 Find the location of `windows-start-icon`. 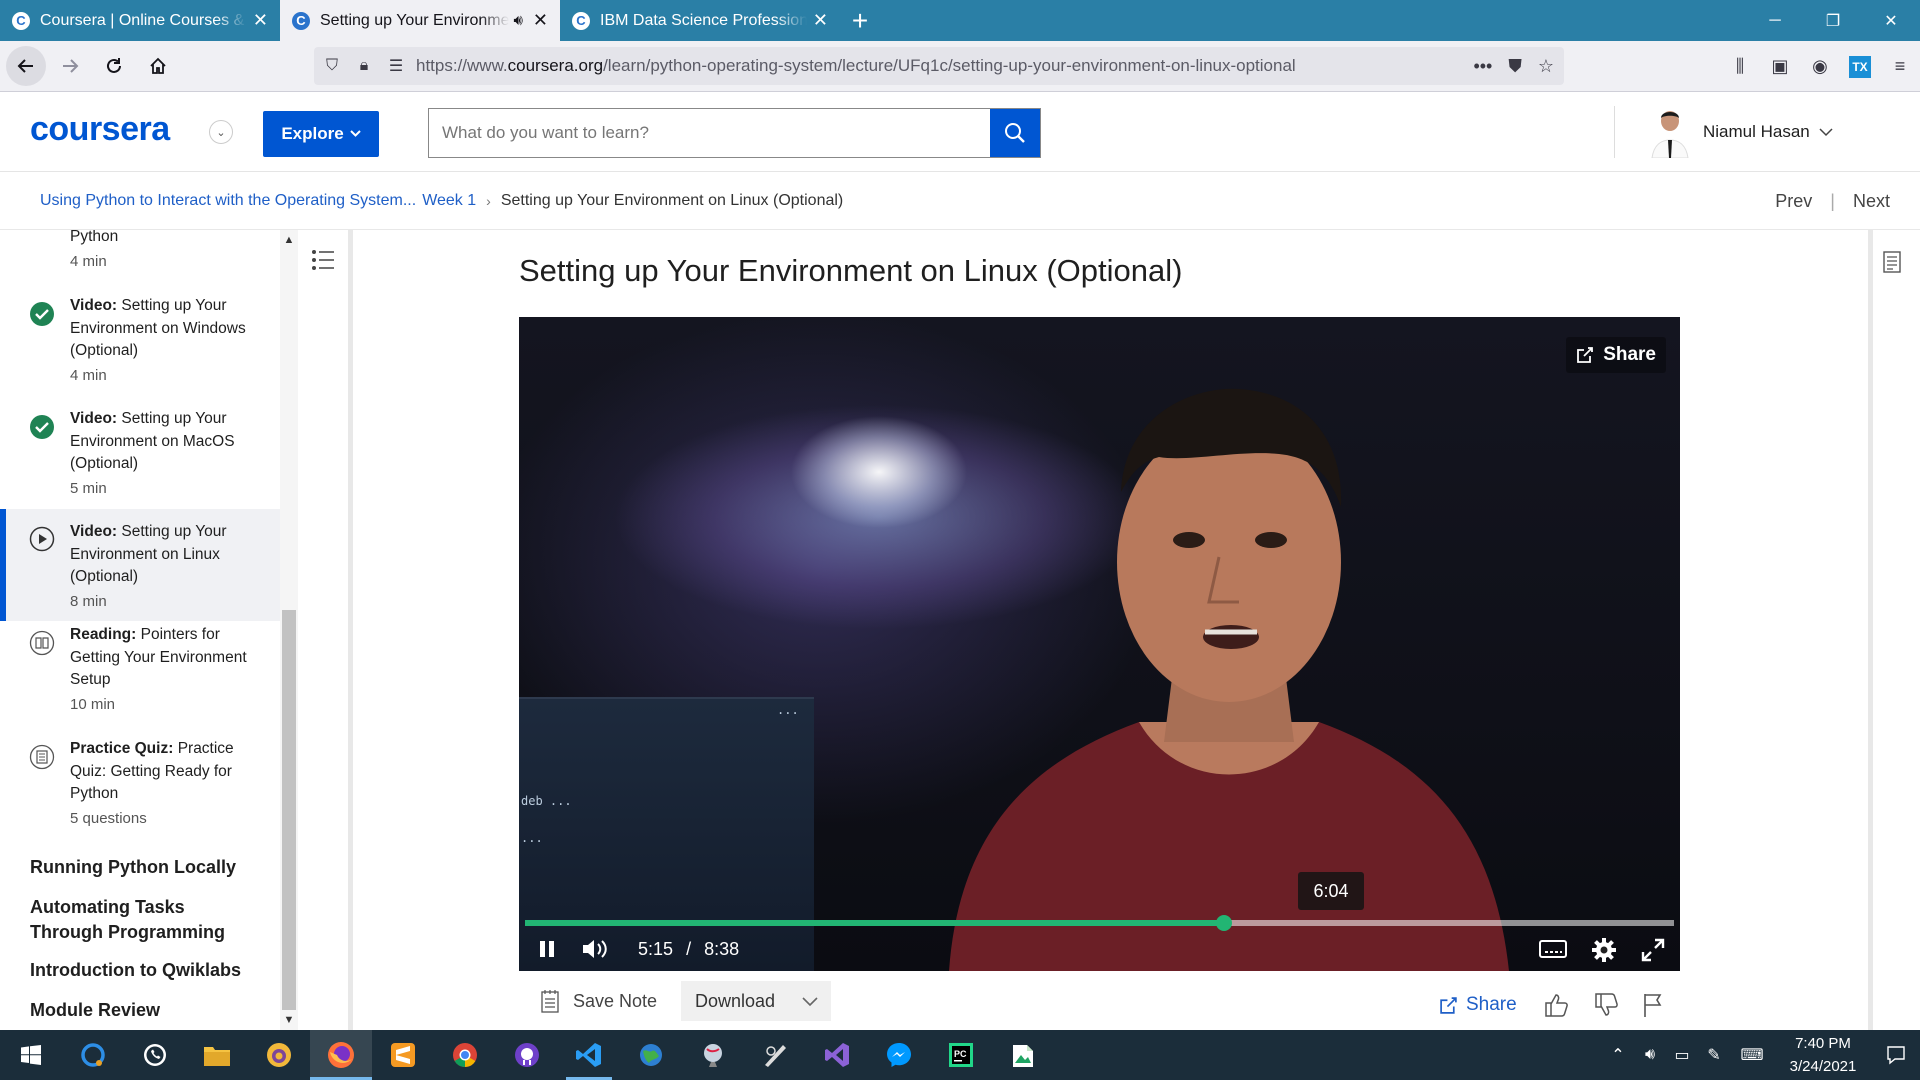

windows-start-icon is located at coordinates (31, 1055).